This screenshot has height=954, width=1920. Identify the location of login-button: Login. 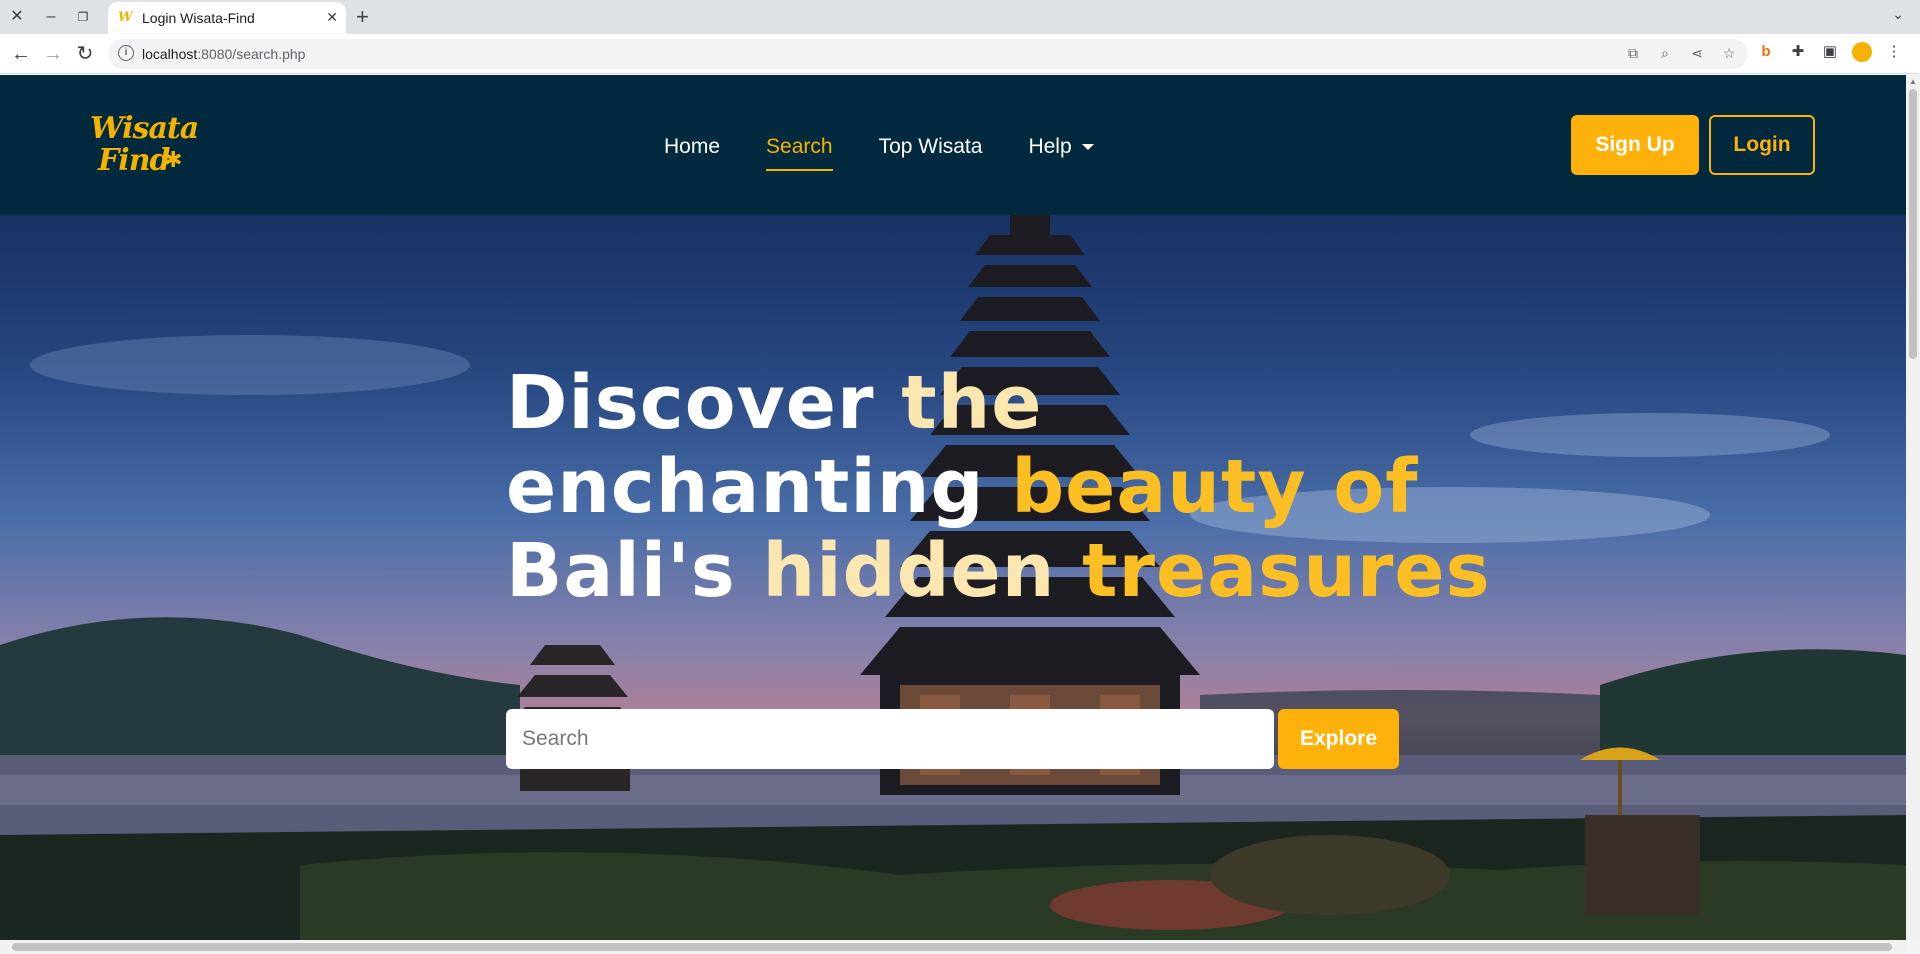
(1762, 145).